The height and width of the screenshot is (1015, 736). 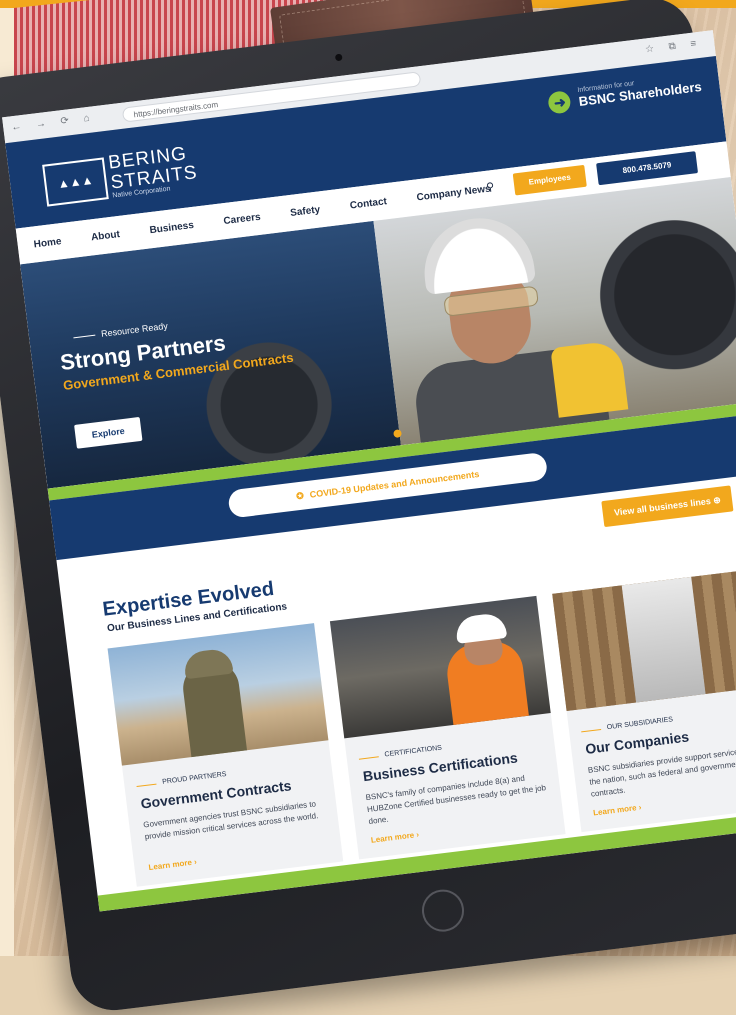 I want to click on employees-button: Employees, so click(x=549, y=180).